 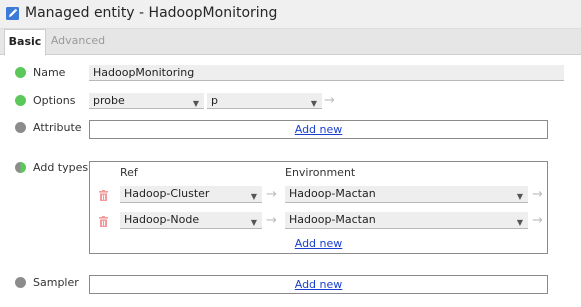 What do you see at coordinates (326, 73) in the screenshot?
I see `name-field: HadoopMonitoring` at bounding box center [326, 73].